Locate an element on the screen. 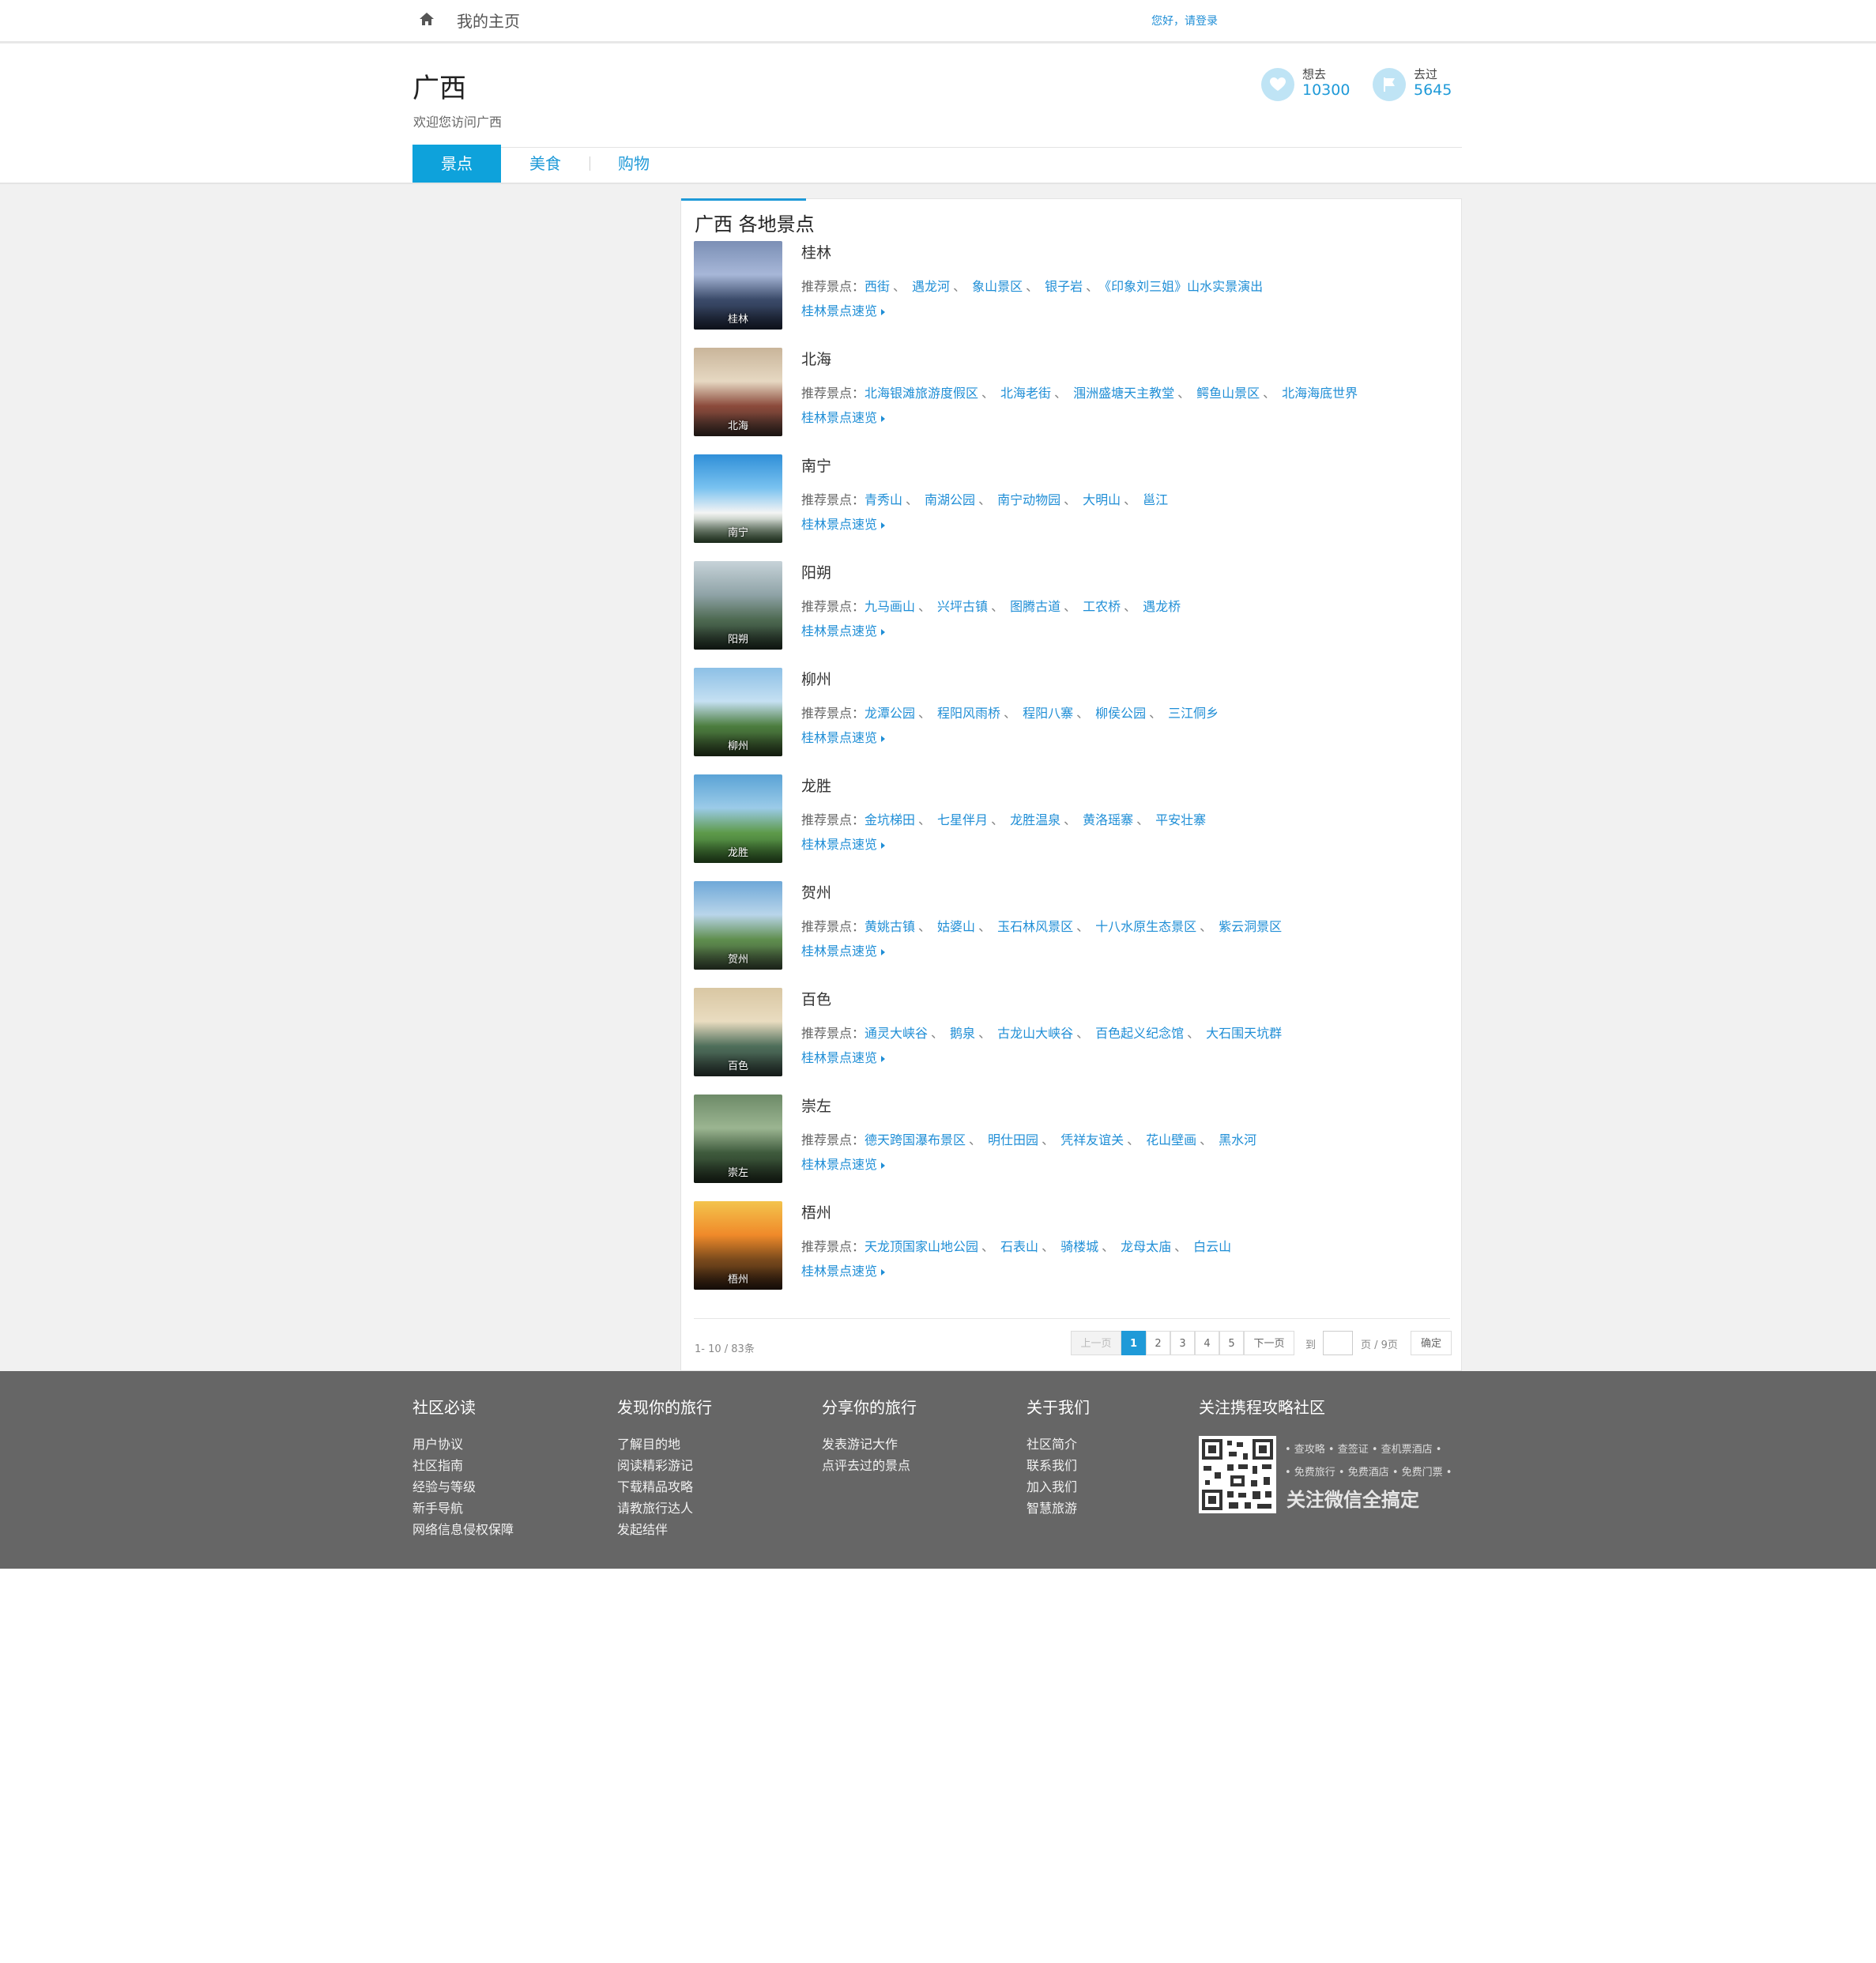  spot-link: 百色起义纪念馆 is located at coordinates (1140, 1033).